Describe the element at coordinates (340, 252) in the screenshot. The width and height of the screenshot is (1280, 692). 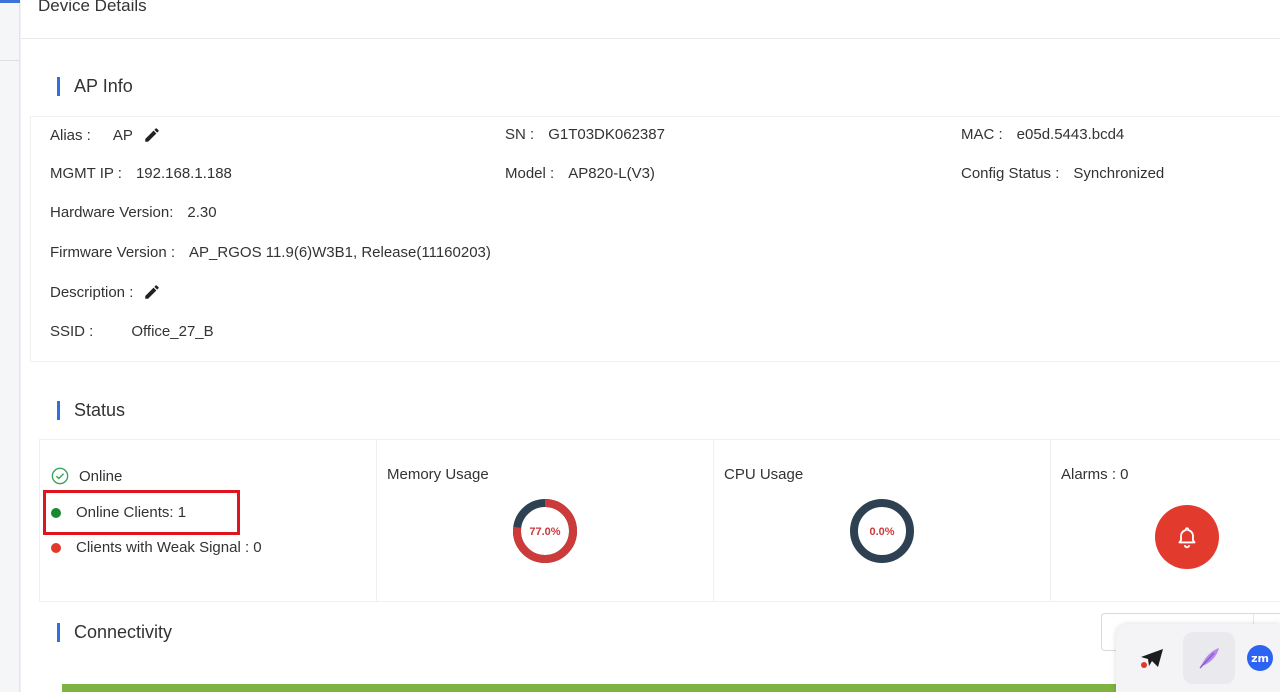
I see `firmware-version-value: AP_RGOS 11.9(6)W3B1, Release(11160203)` at that location.